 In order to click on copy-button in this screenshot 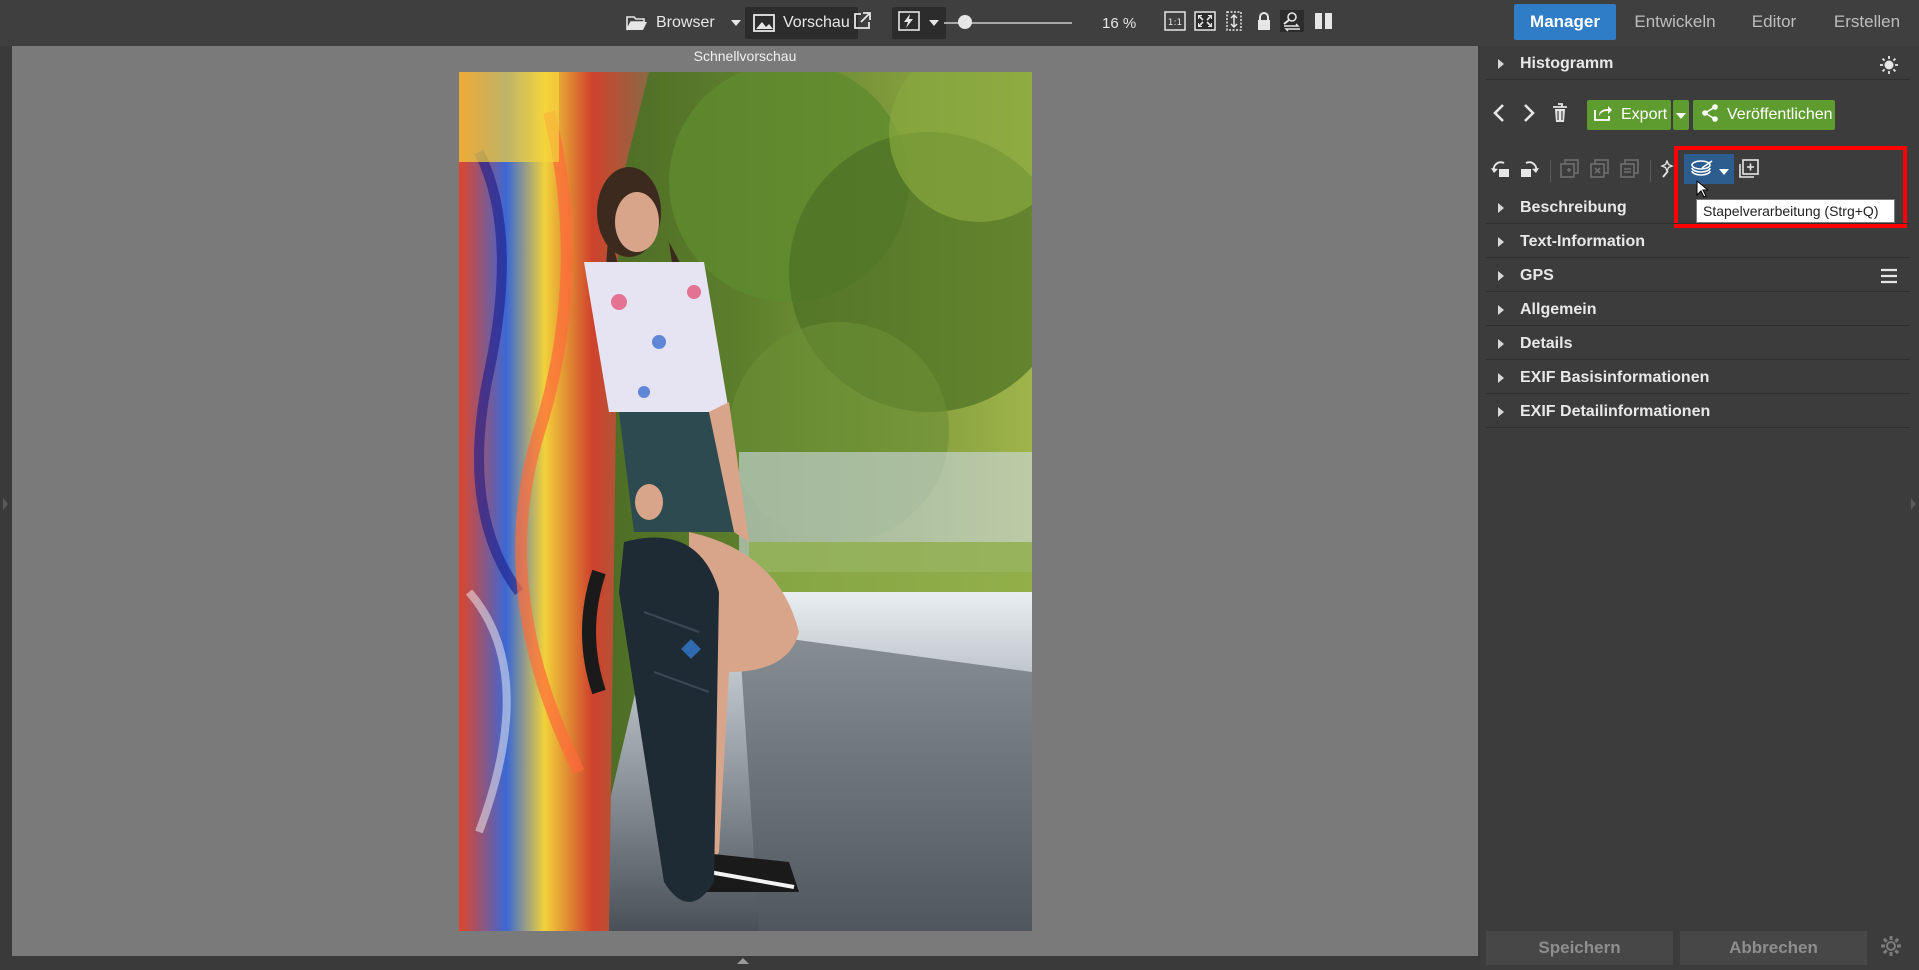, I will do `click(1570, 171)`.